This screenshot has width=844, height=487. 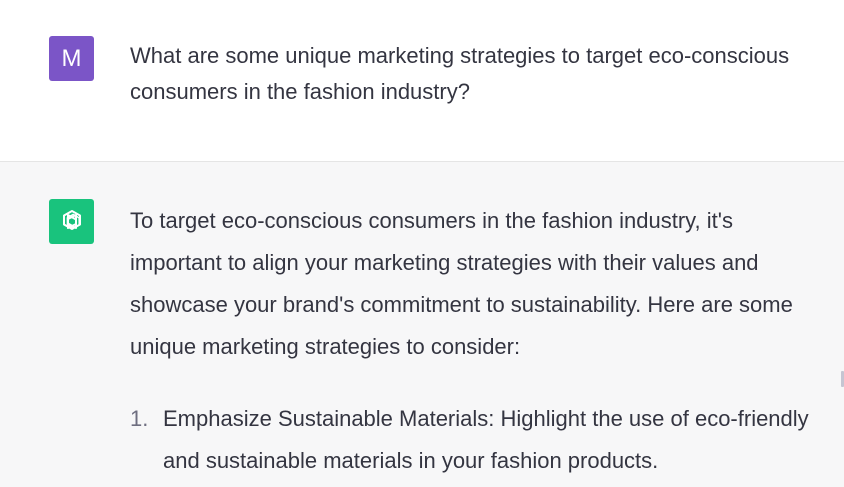 What do you see at coordinates (71, 58) in the screenshot?
I see `user-avatar: M` at bounding box center [71, 58].